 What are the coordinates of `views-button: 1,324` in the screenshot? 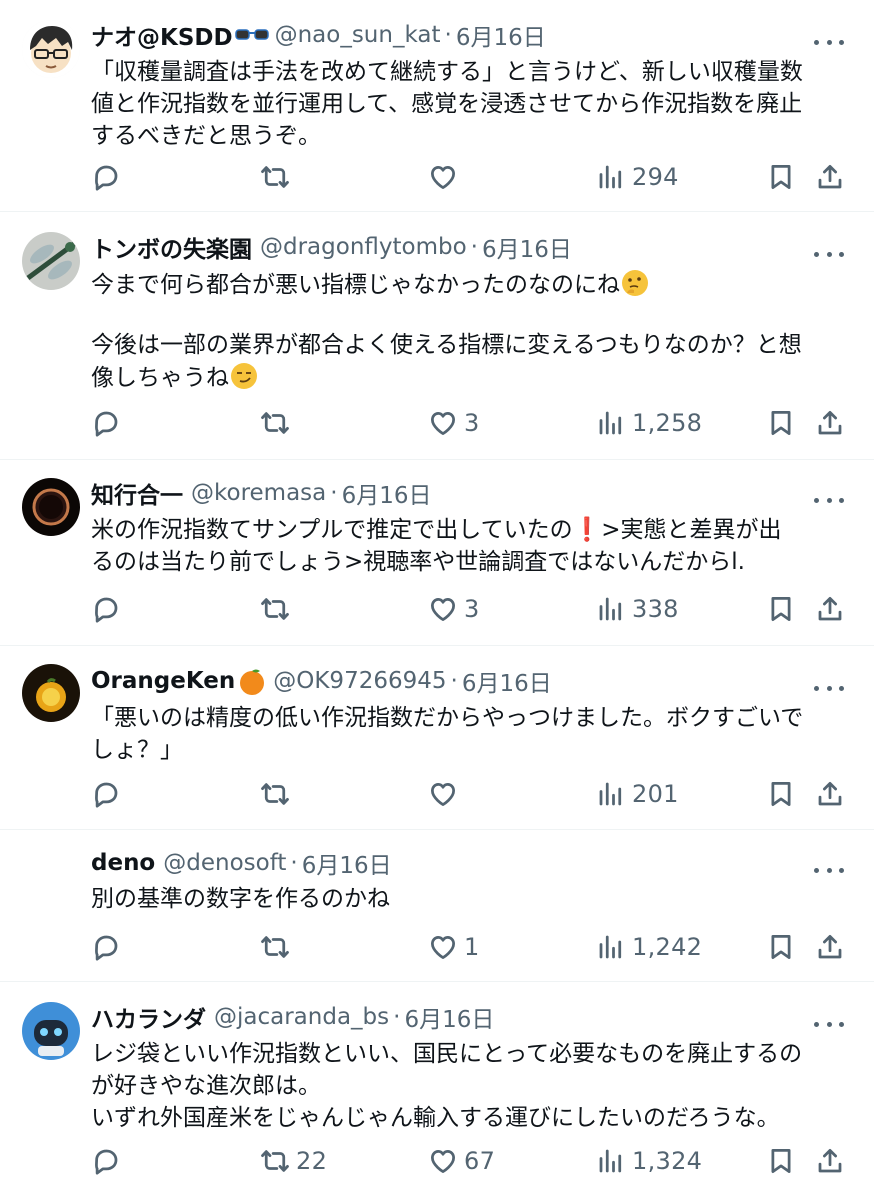 It's located at (649, 1161).